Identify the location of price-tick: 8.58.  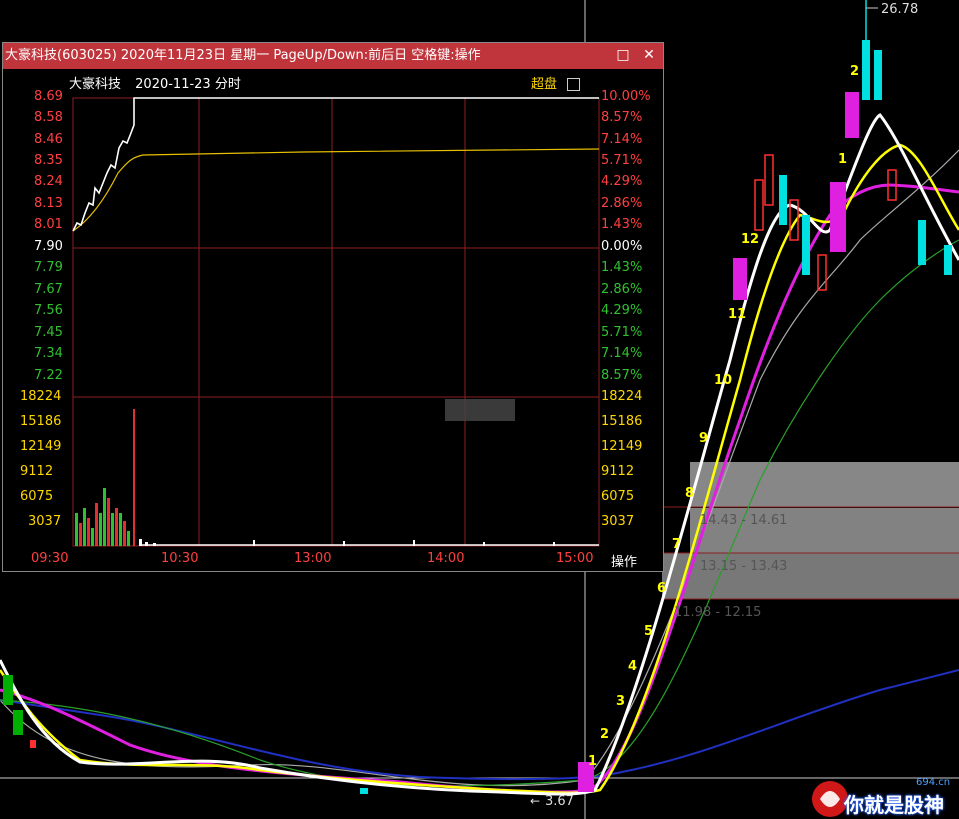
(48, 117).